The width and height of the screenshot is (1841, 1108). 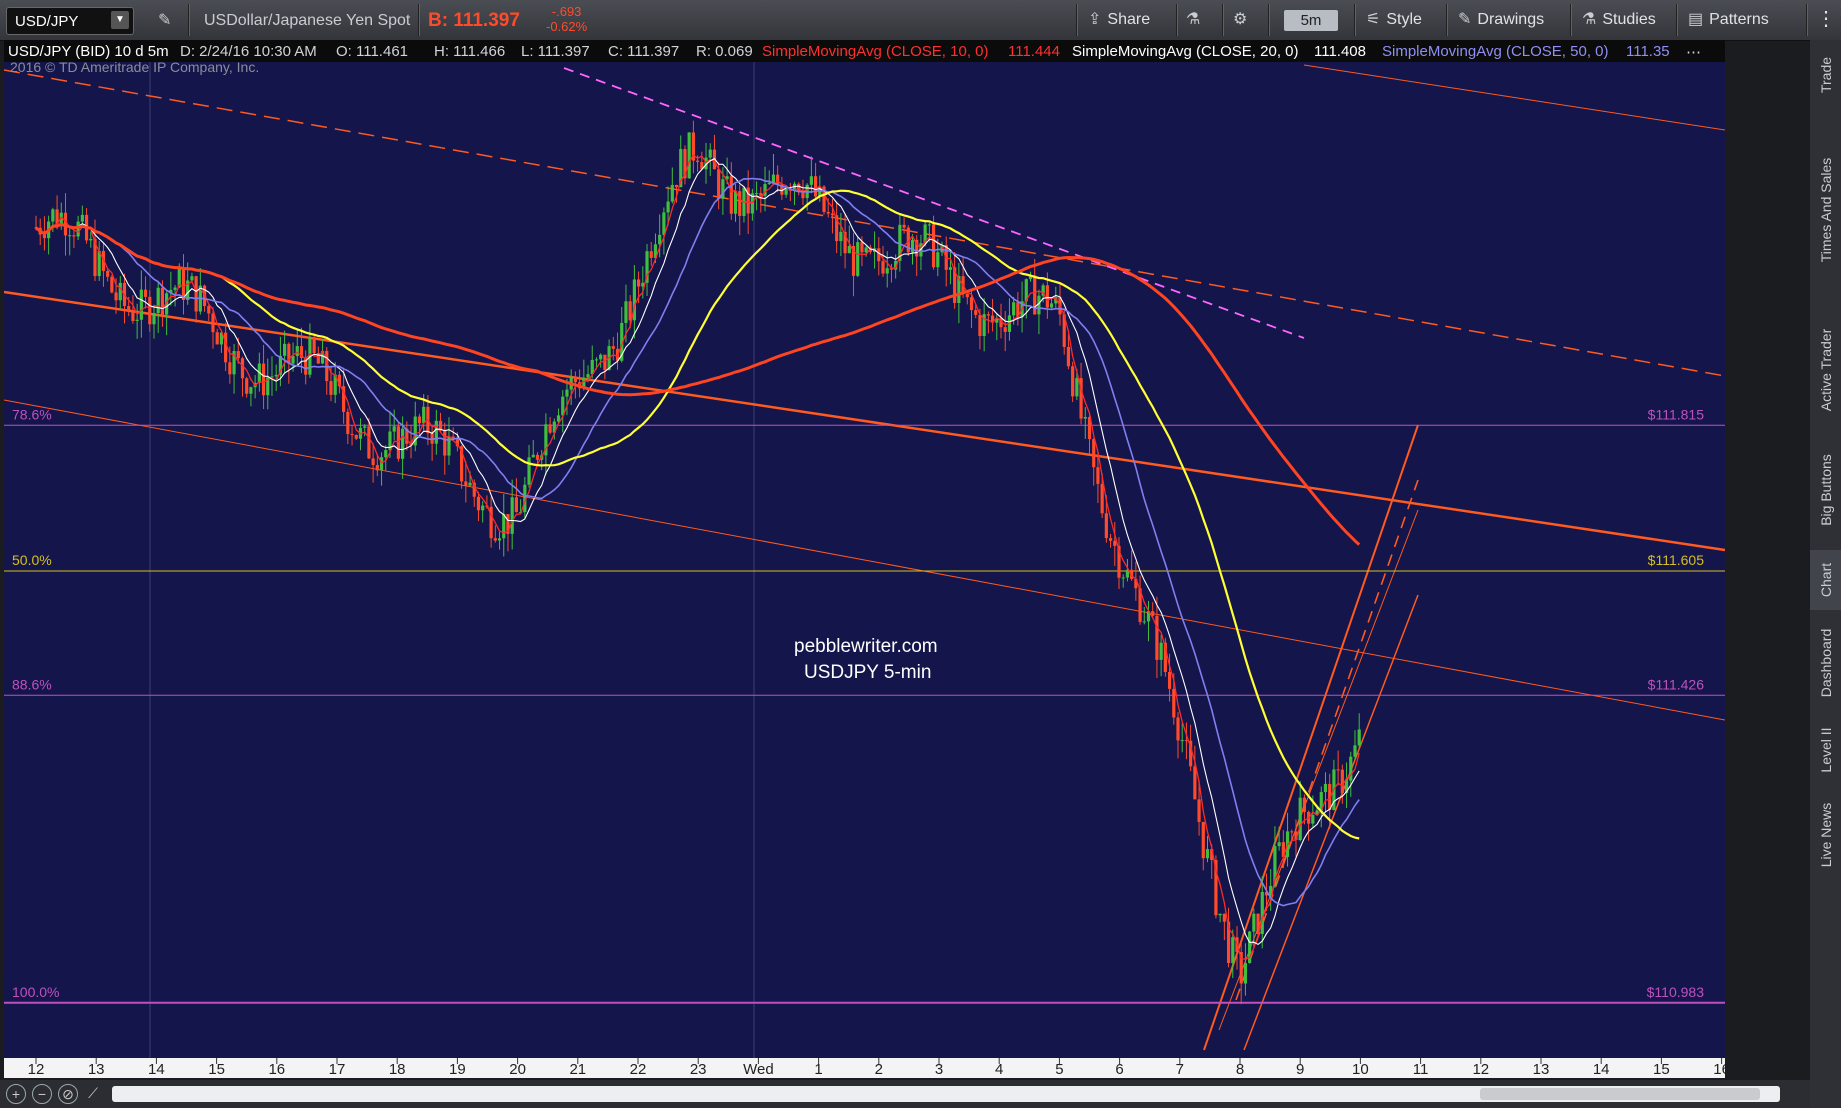 What do you see at coordinates (1825, 750) in the screenshot?
I see `sidebar-item-level-ii: Level II` at bounding box center [1825, 750].